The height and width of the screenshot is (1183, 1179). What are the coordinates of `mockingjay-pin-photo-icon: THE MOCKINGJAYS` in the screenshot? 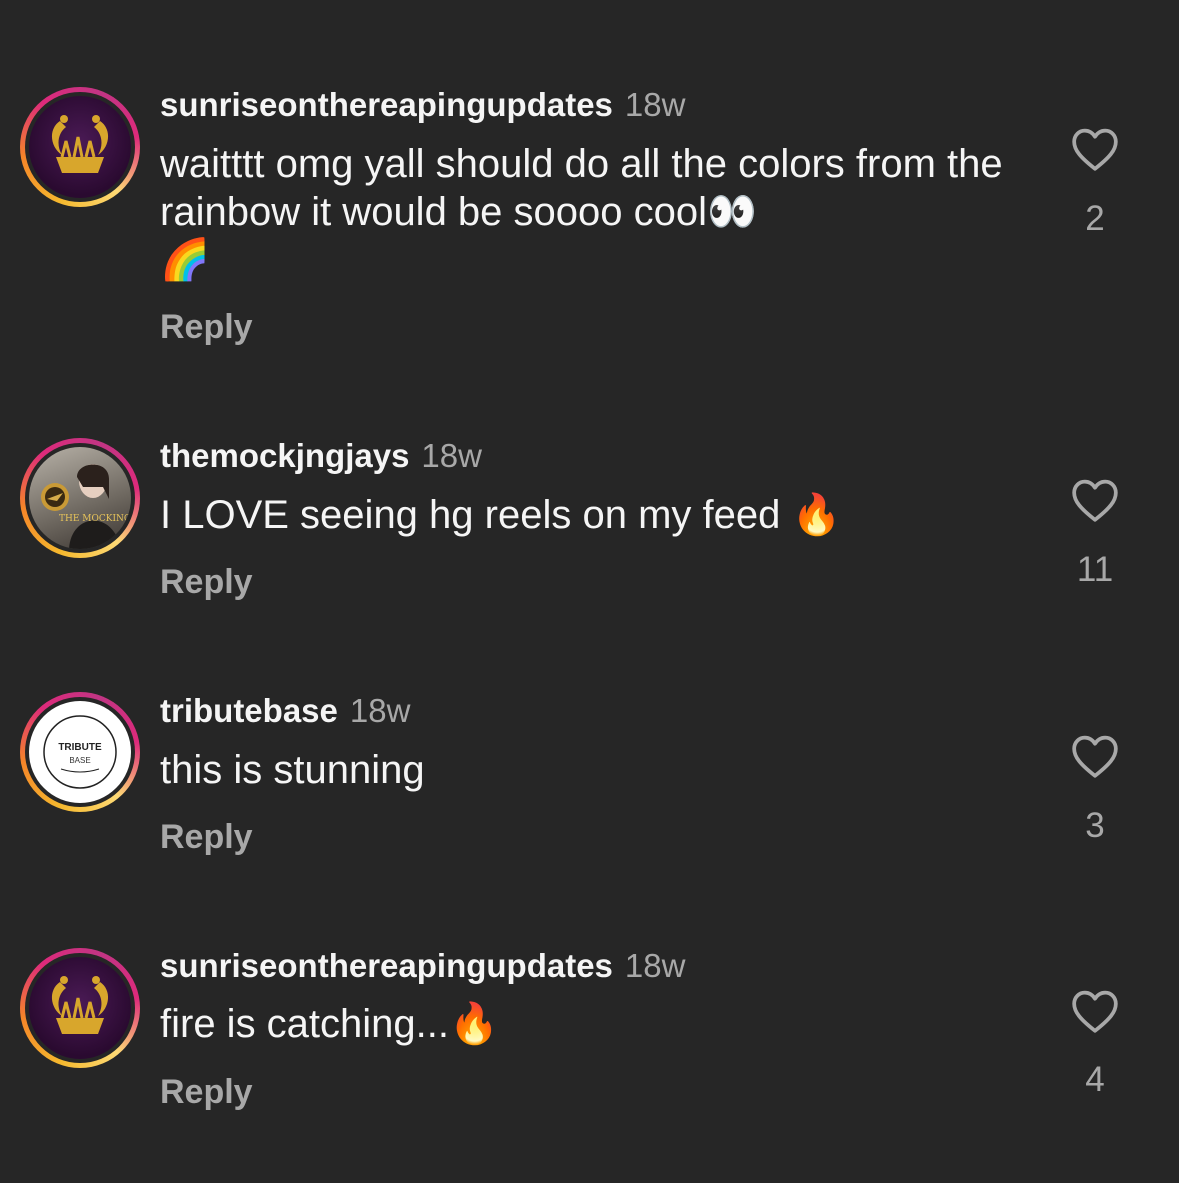 It's located at (80, 498).